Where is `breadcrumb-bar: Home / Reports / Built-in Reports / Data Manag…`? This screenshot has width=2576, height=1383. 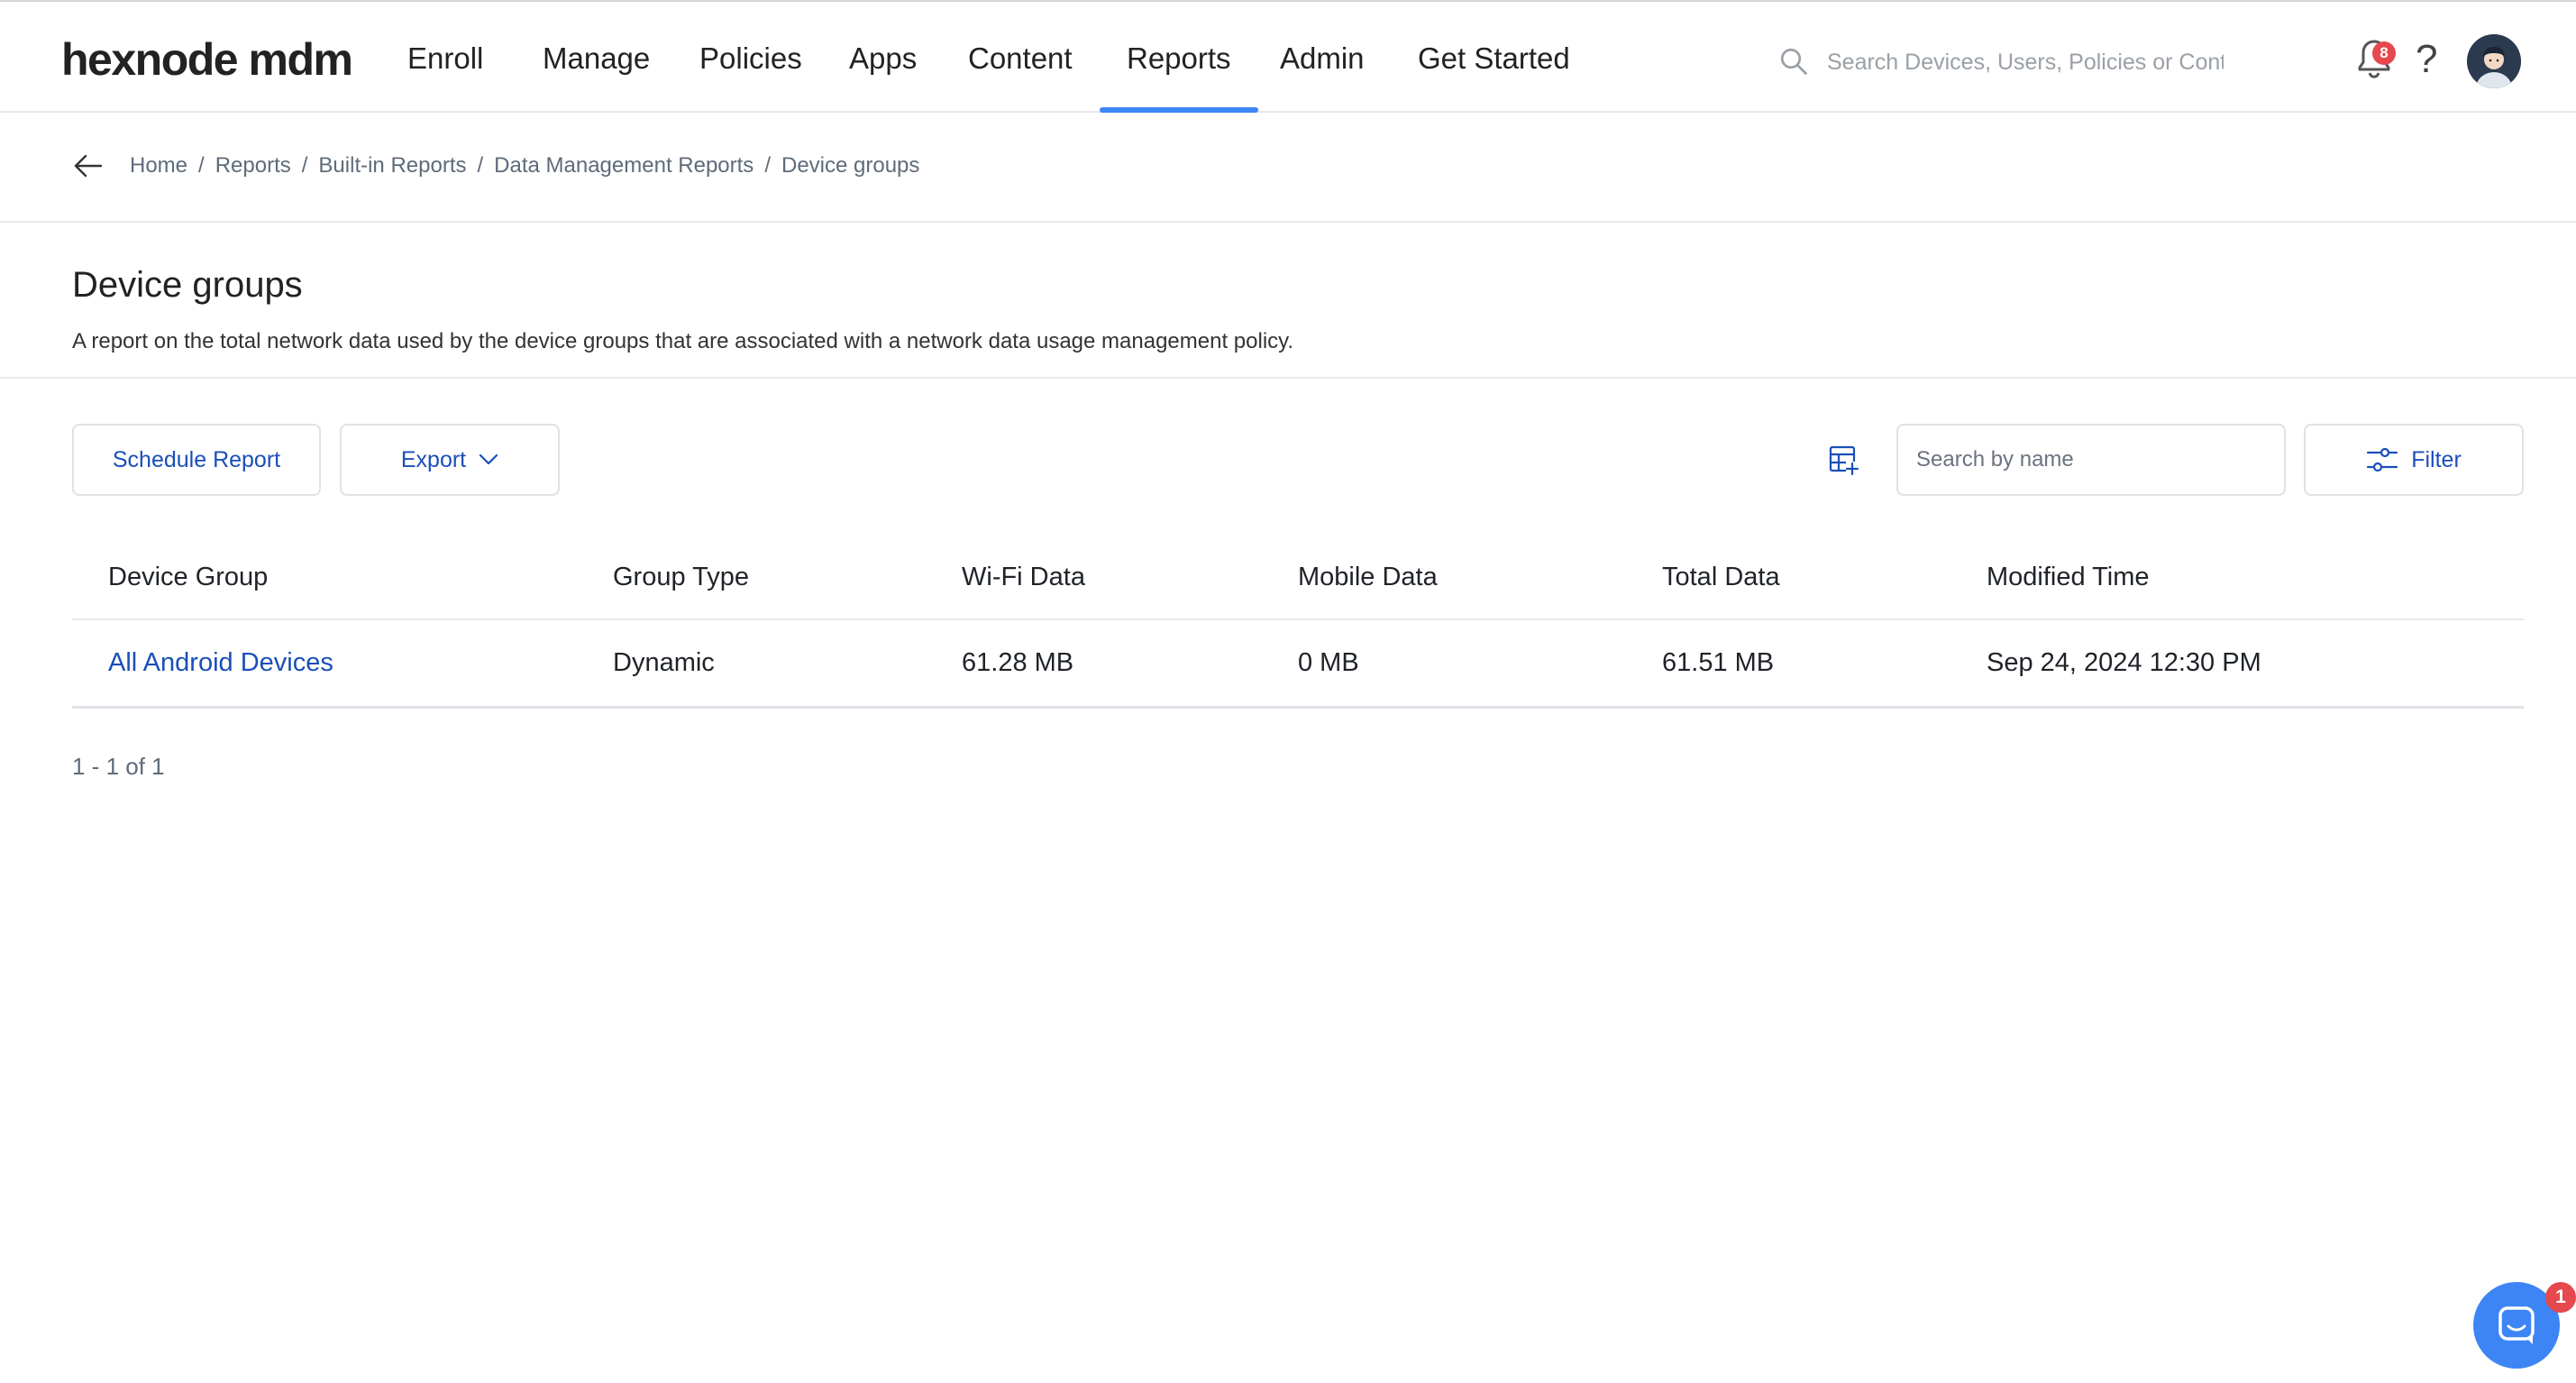
breadcrumb-bar: Home / Reports / Built-in Reports / Data Manag… is located at coordinates (1288, 168).